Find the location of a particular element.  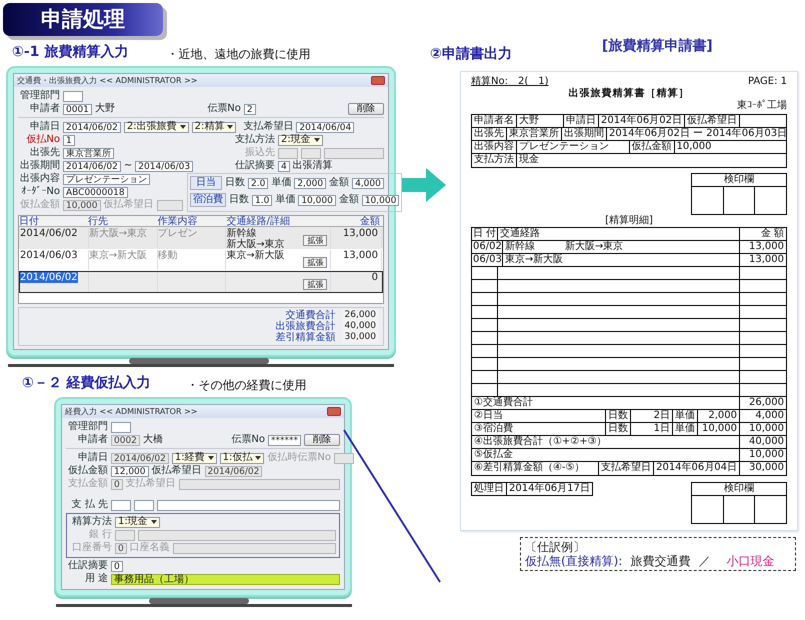

input-field: ****** is located at coordinates (284, 440).